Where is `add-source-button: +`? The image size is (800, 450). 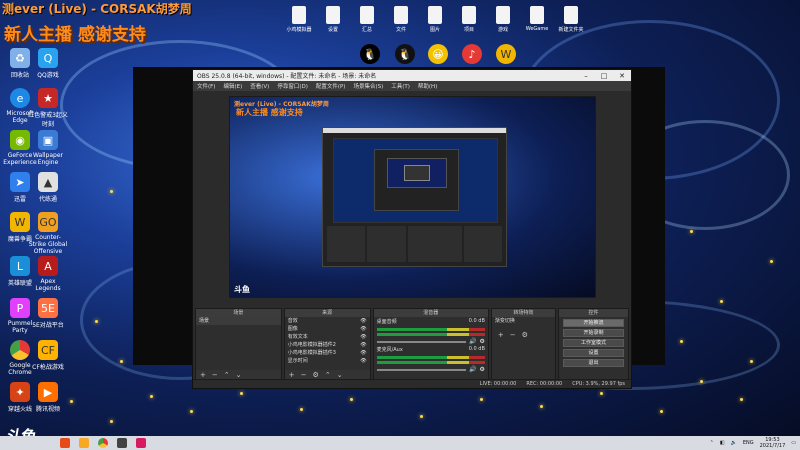 add-source-button: + is located at coordinates (292, 375).